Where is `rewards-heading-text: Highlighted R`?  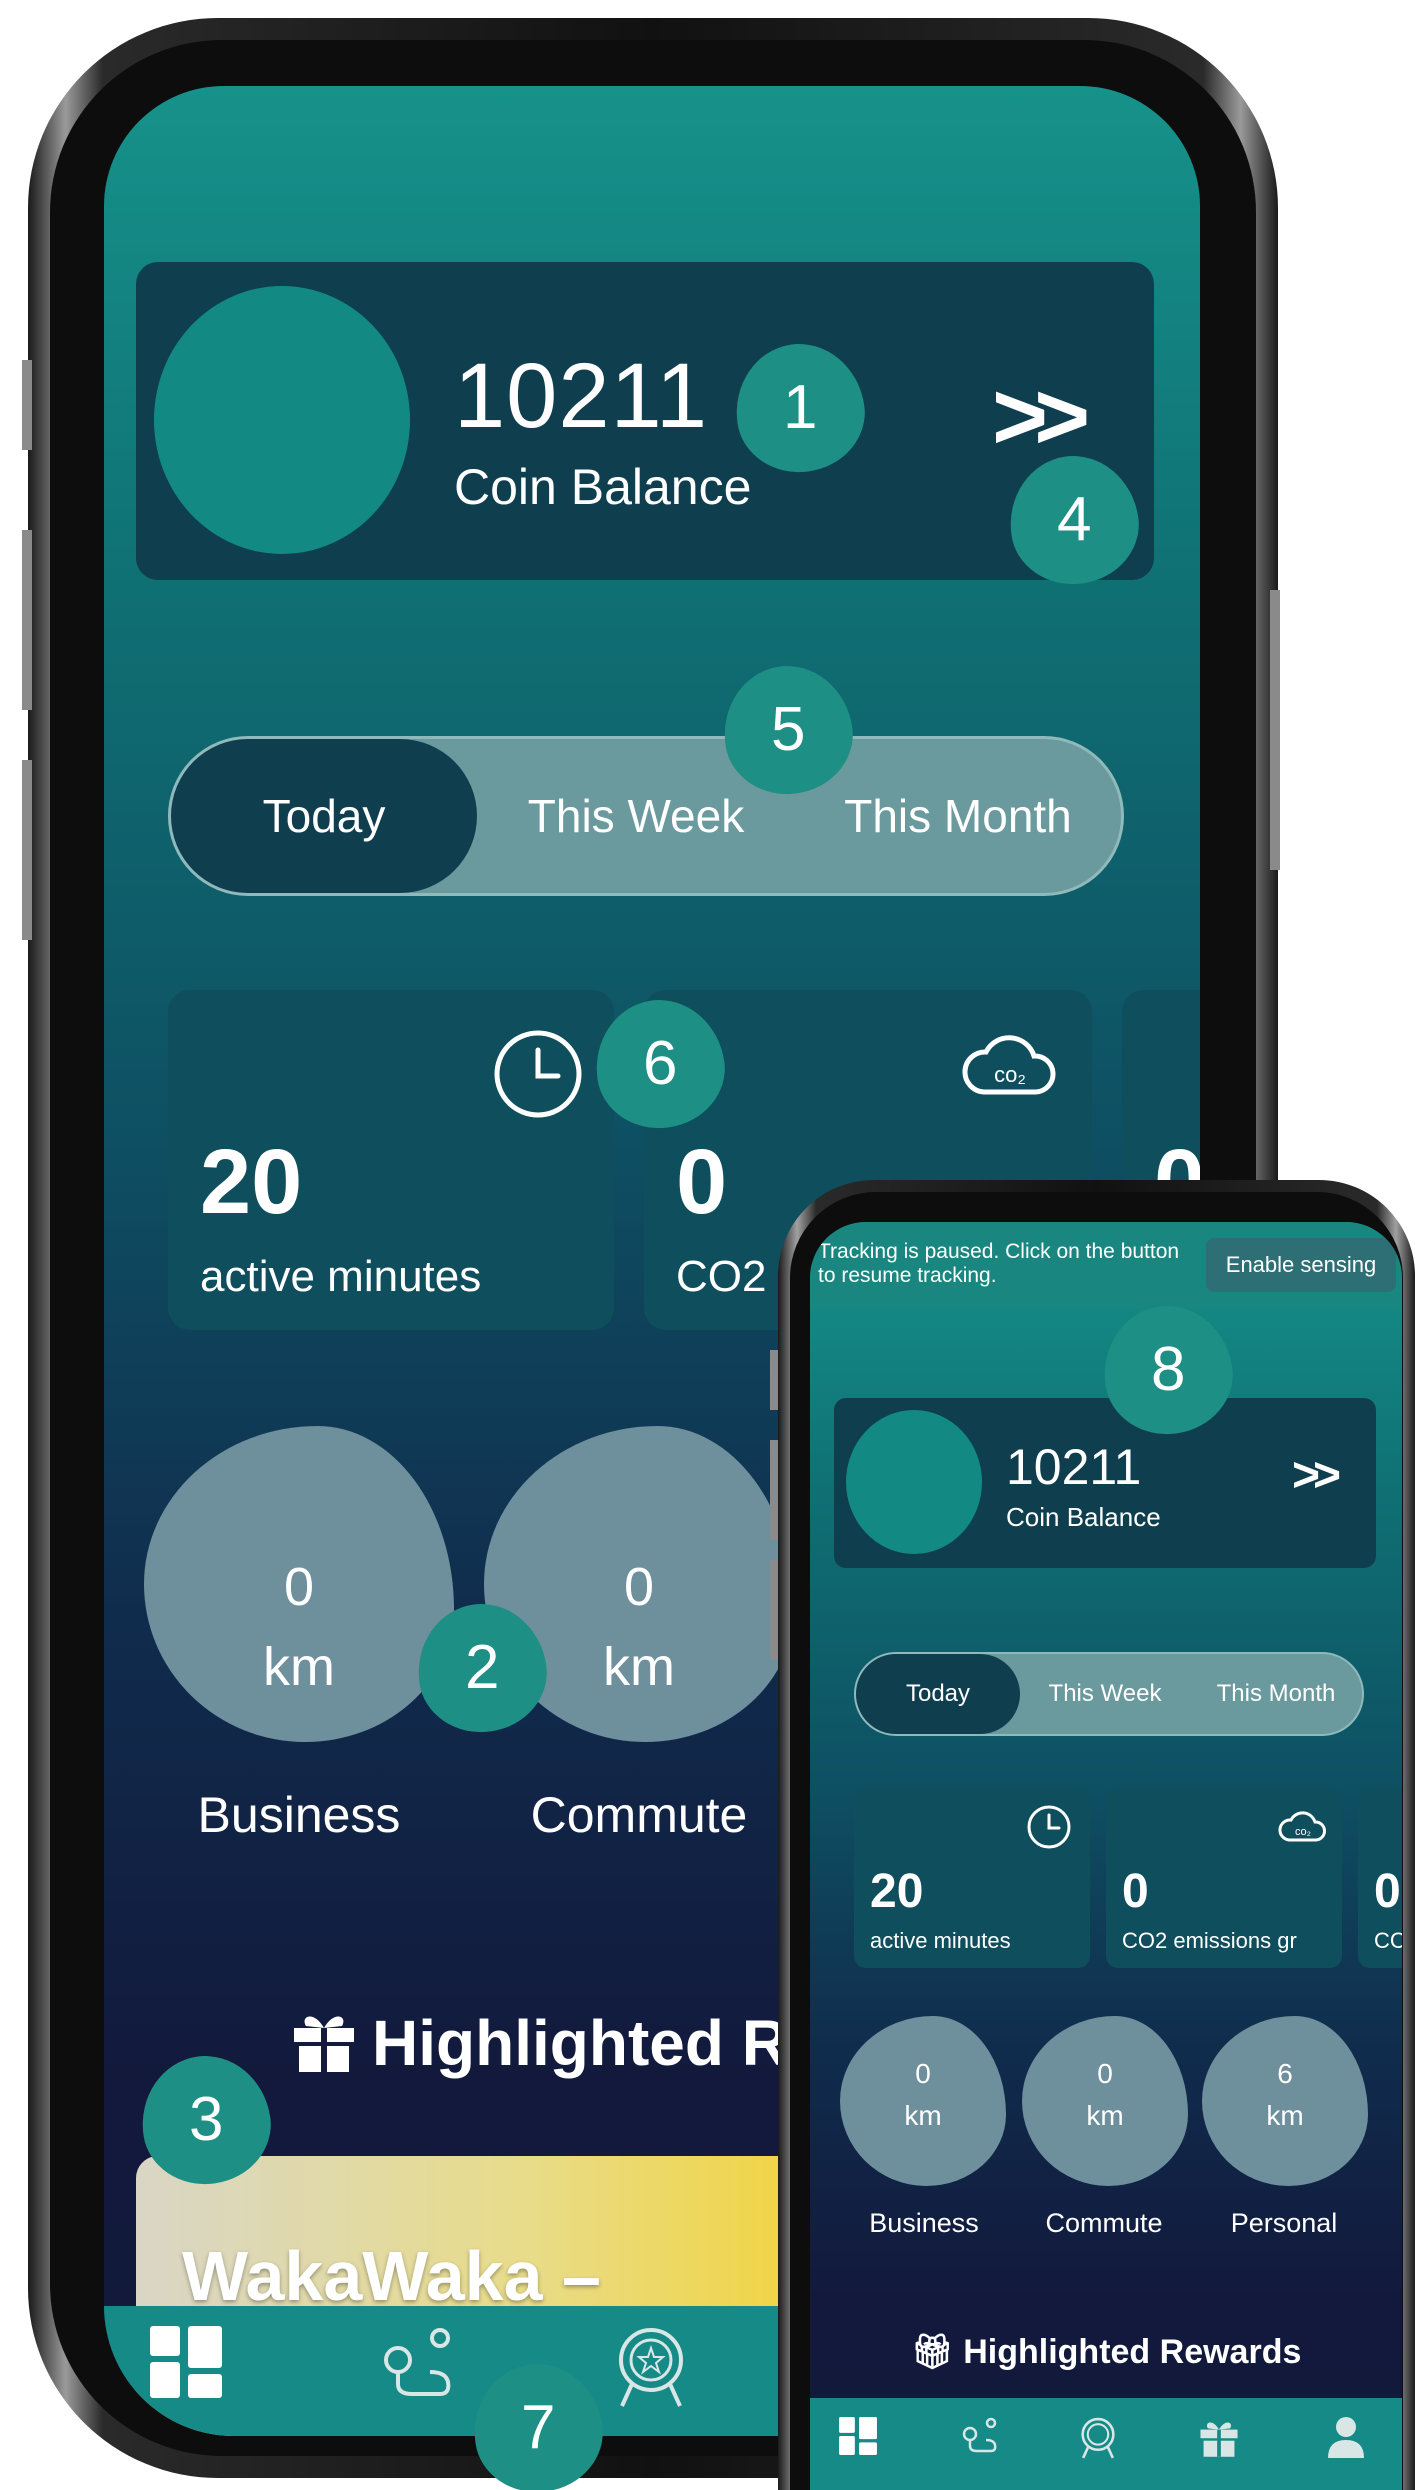 rewards-heading-text: Highlighted R is located at coordinates (580, 2043).